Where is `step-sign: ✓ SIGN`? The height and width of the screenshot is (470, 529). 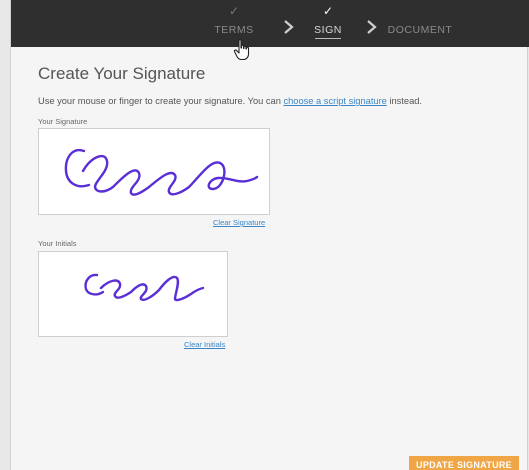
step-sign: ✓ SIGN is located at coordinates (328, 23).